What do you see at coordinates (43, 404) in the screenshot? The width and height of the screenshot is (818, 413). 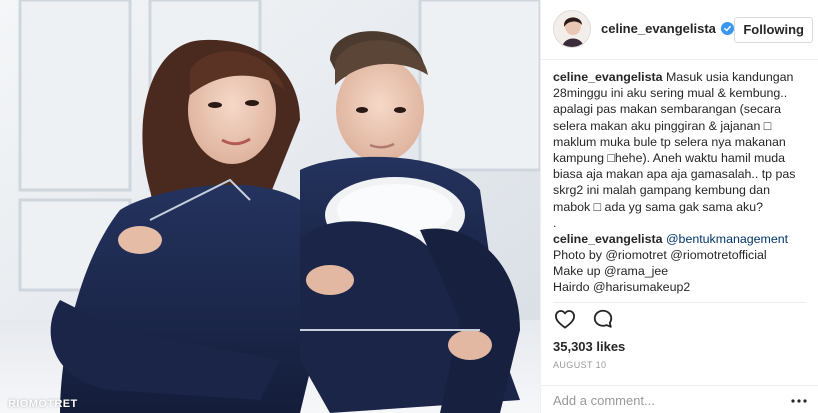 I see `photo-watermark: RIOMOTRET` at bounding box center [43, 404].